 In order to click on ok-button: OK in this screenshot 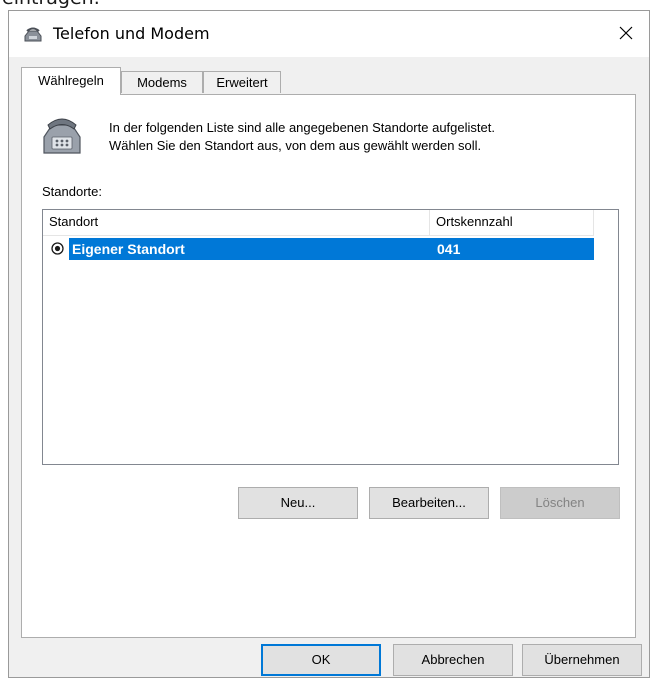, I will do `click(321, 660)`.